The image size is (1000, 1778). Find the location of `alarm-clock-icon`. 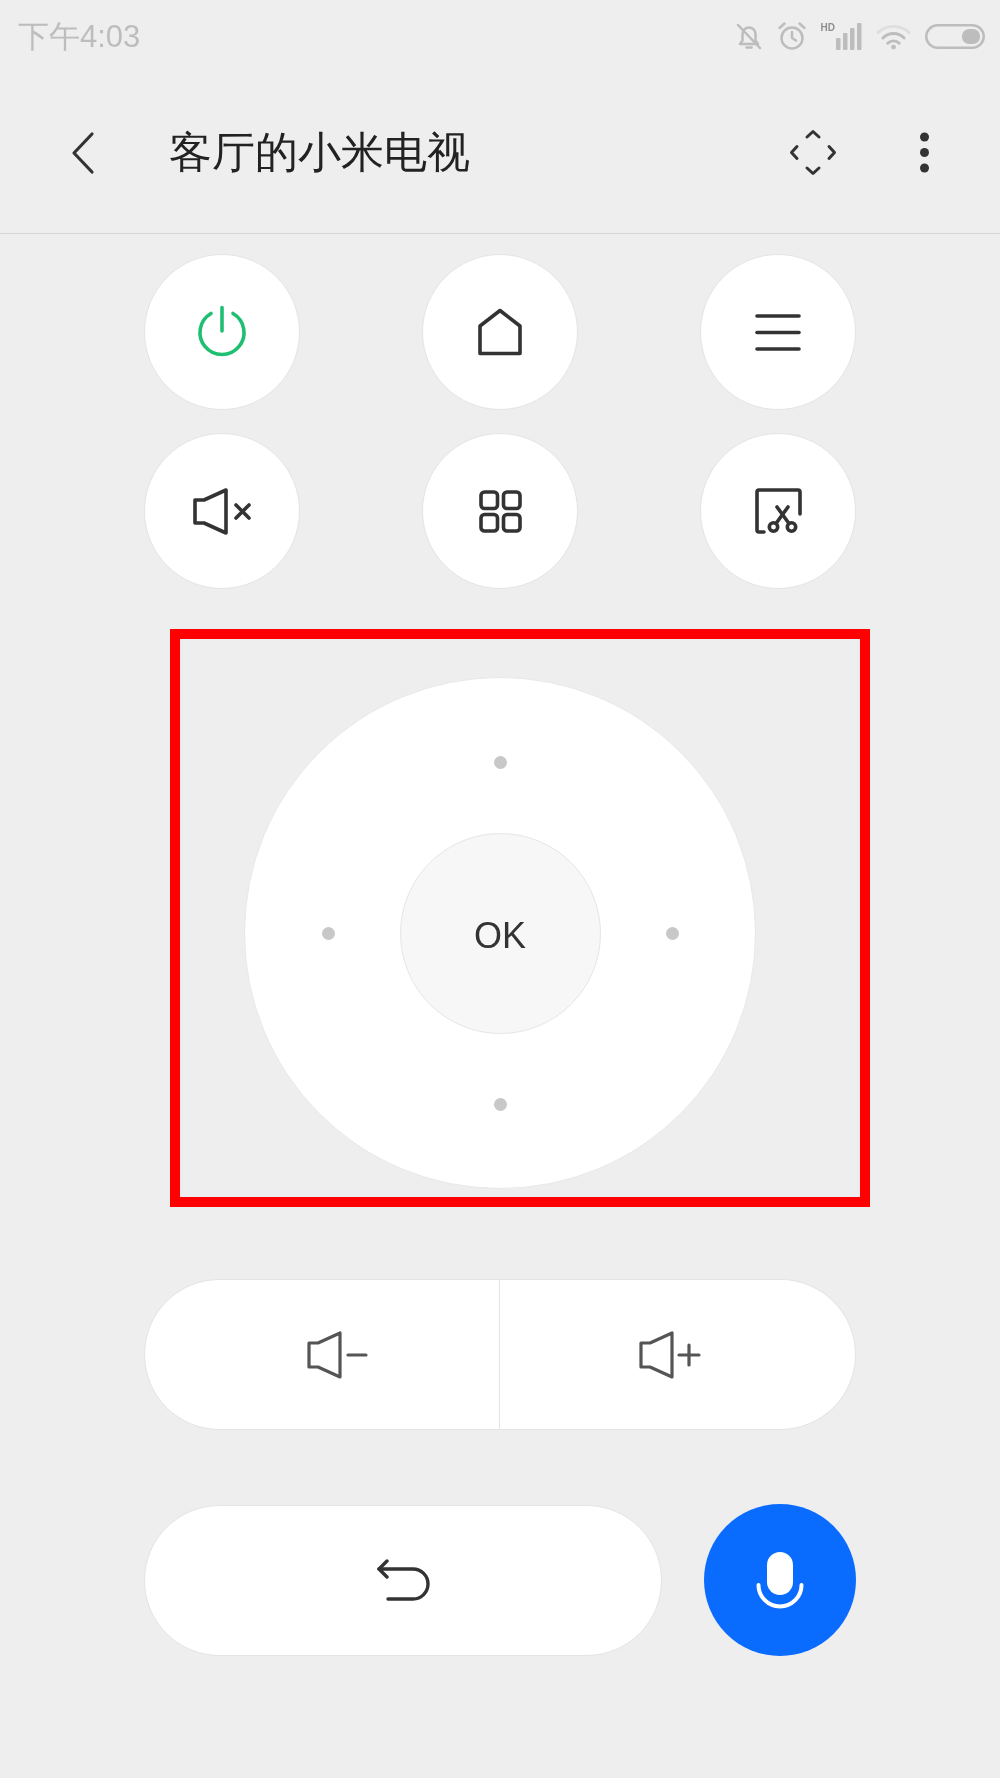

alarm-clock-icon is located at coordinates (791, 36).